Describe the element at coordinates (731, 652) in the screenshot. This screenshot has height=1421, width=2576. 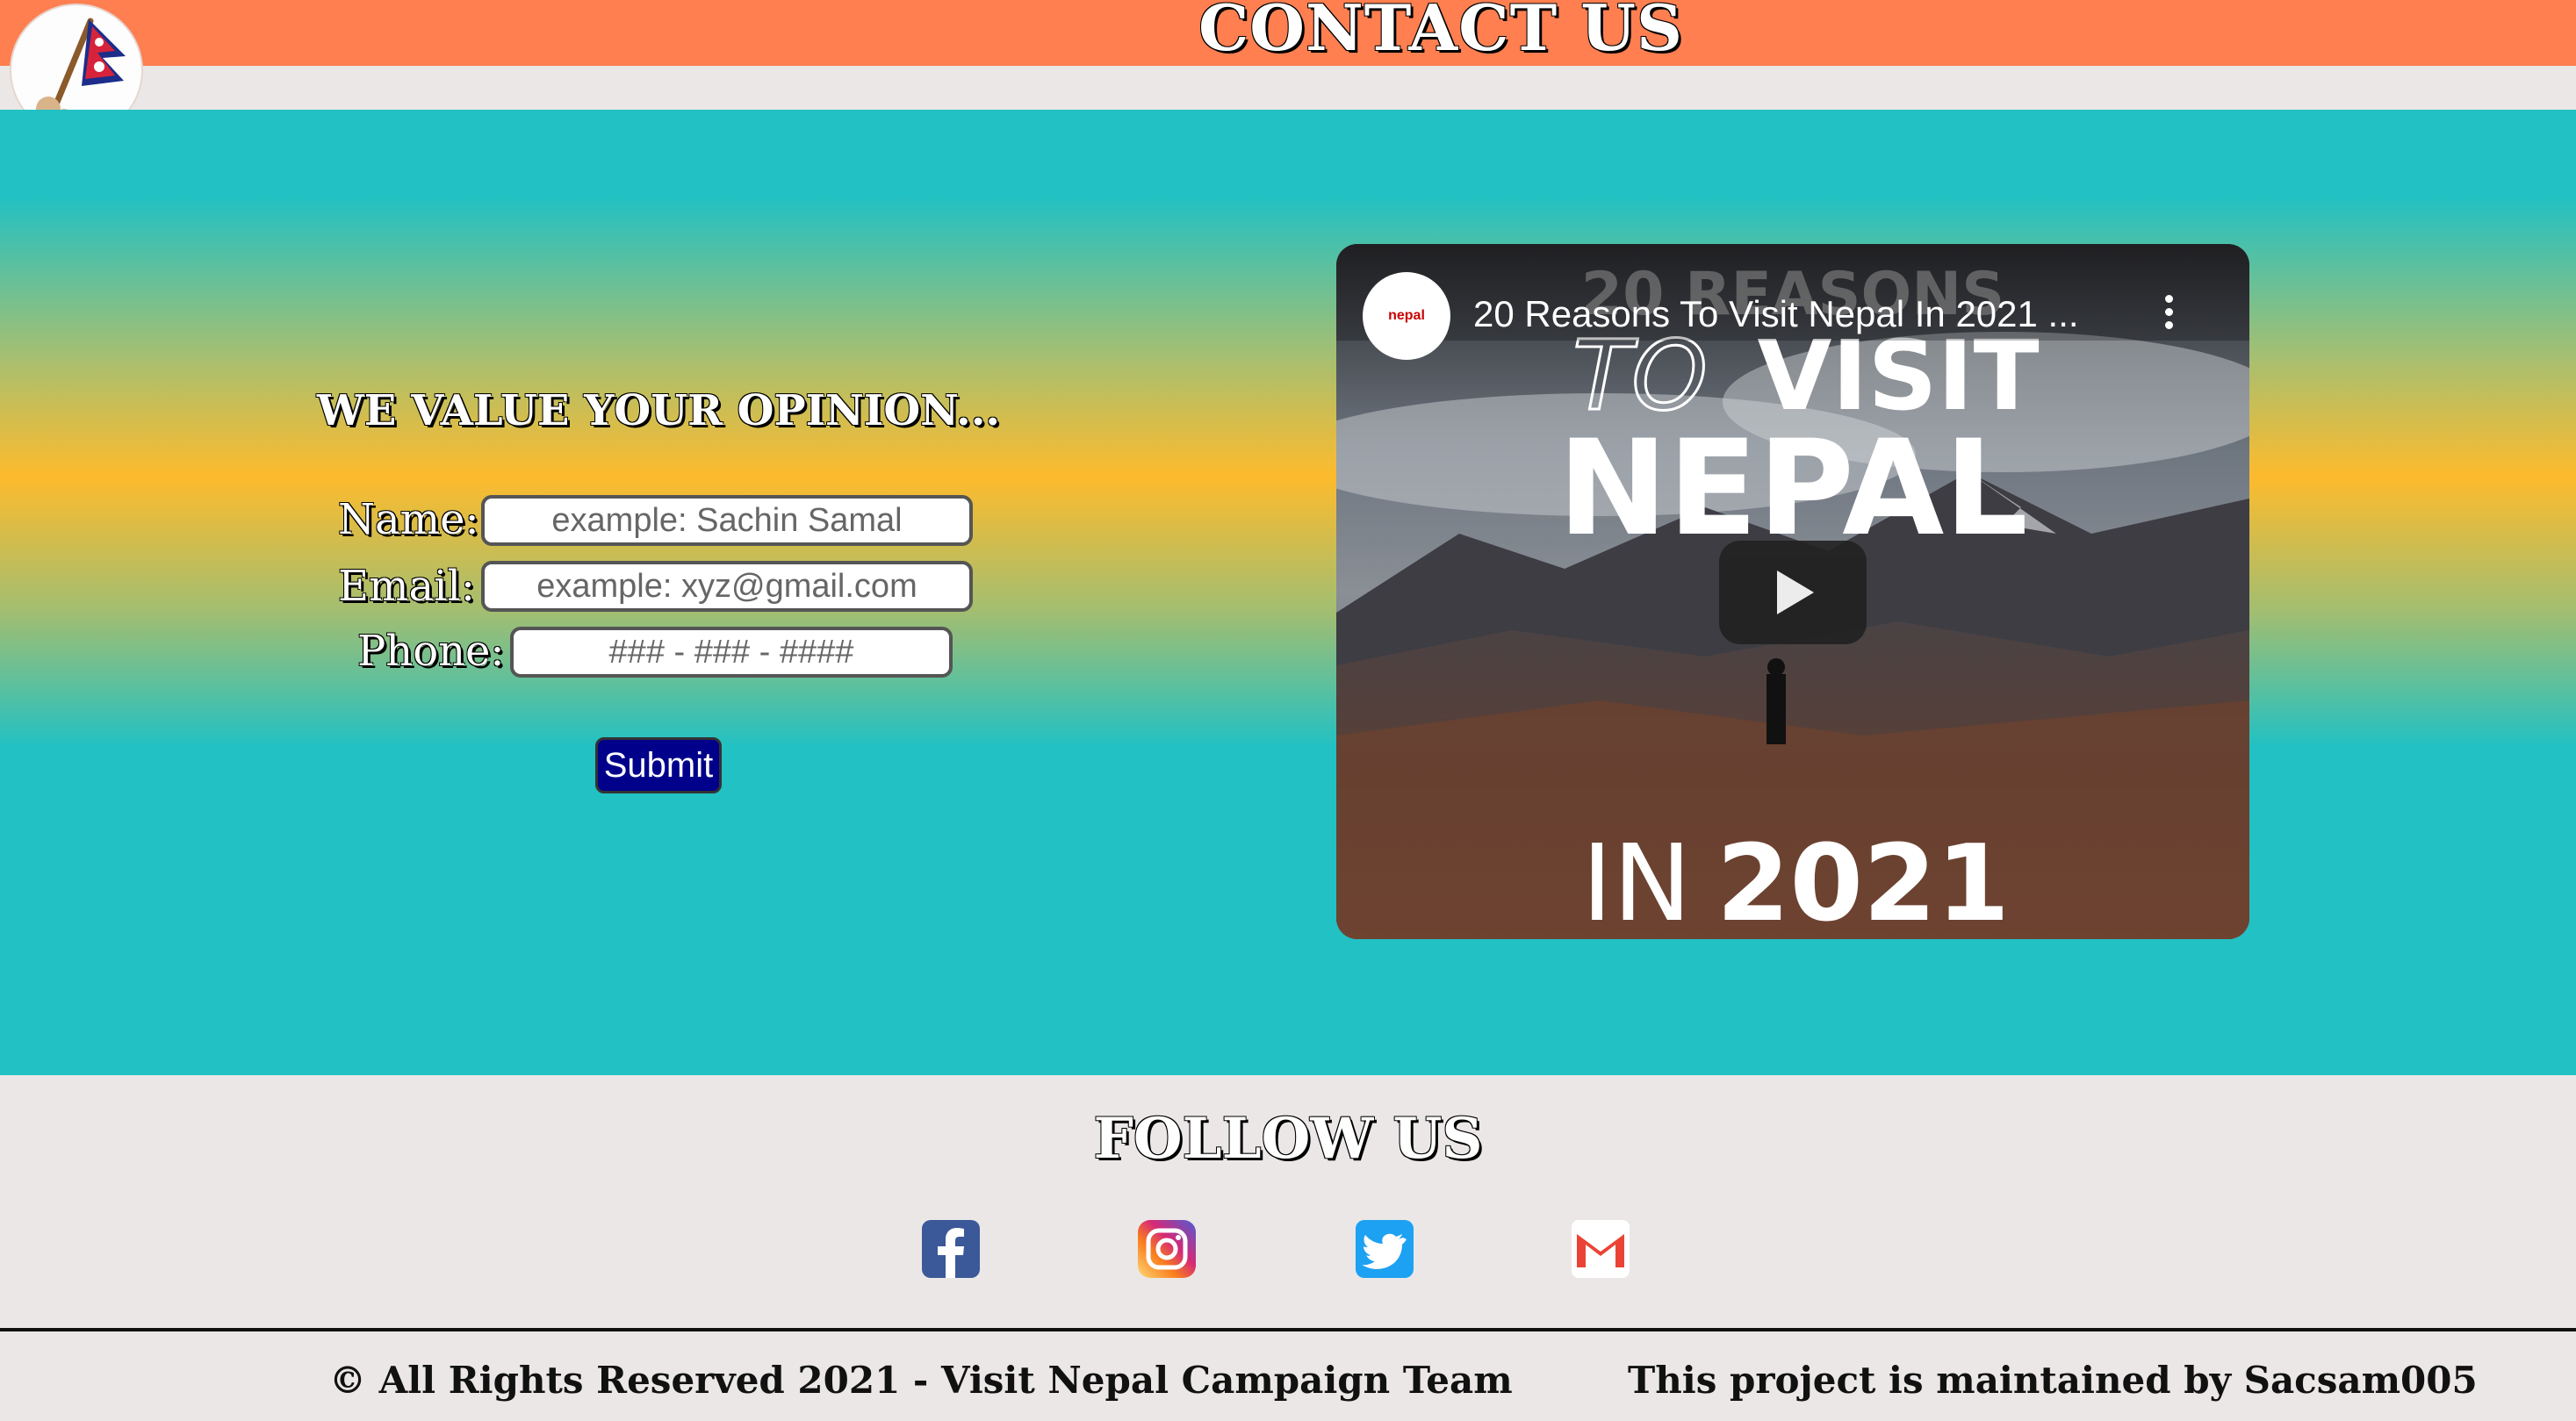
I see `phone-input` at that location.